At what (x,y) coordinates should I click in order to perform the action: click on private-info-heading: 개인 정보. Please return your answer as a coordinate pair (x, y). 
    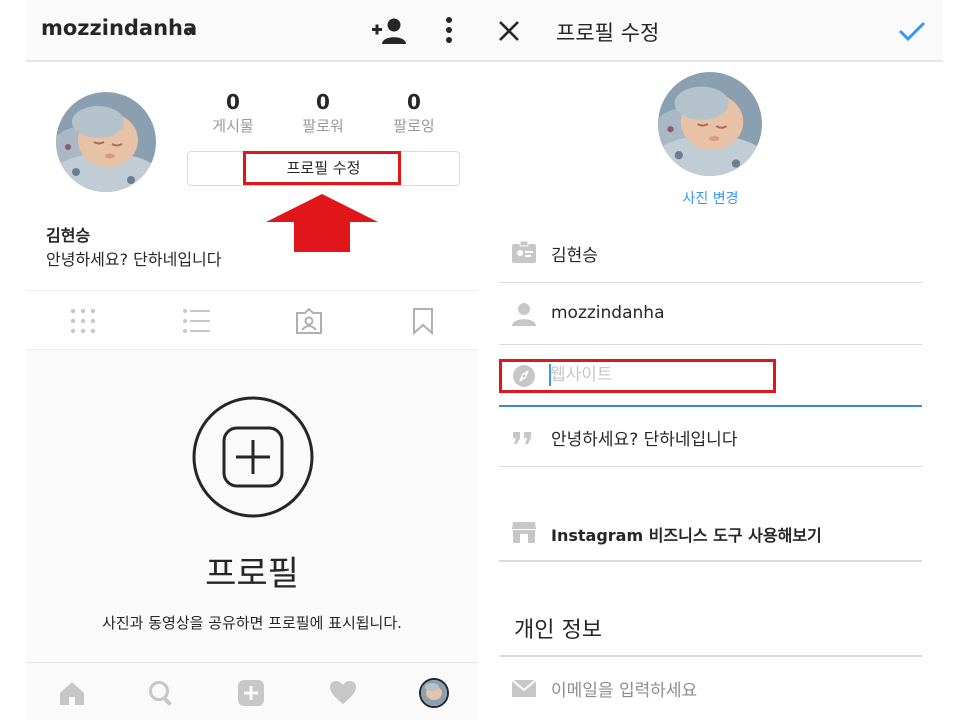
    Looking at the image, I should click on (558, 630).